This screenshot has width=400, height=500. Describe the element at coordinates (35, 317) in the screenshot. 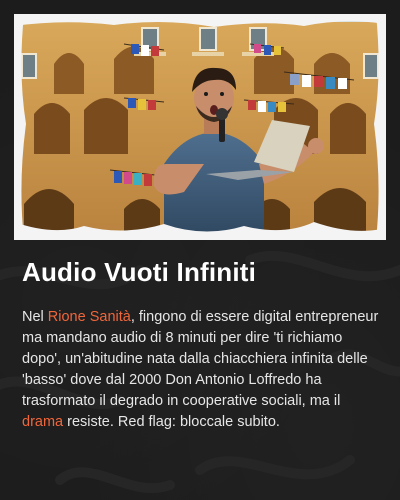

I see `body-text-part-1: Nel` at that location.